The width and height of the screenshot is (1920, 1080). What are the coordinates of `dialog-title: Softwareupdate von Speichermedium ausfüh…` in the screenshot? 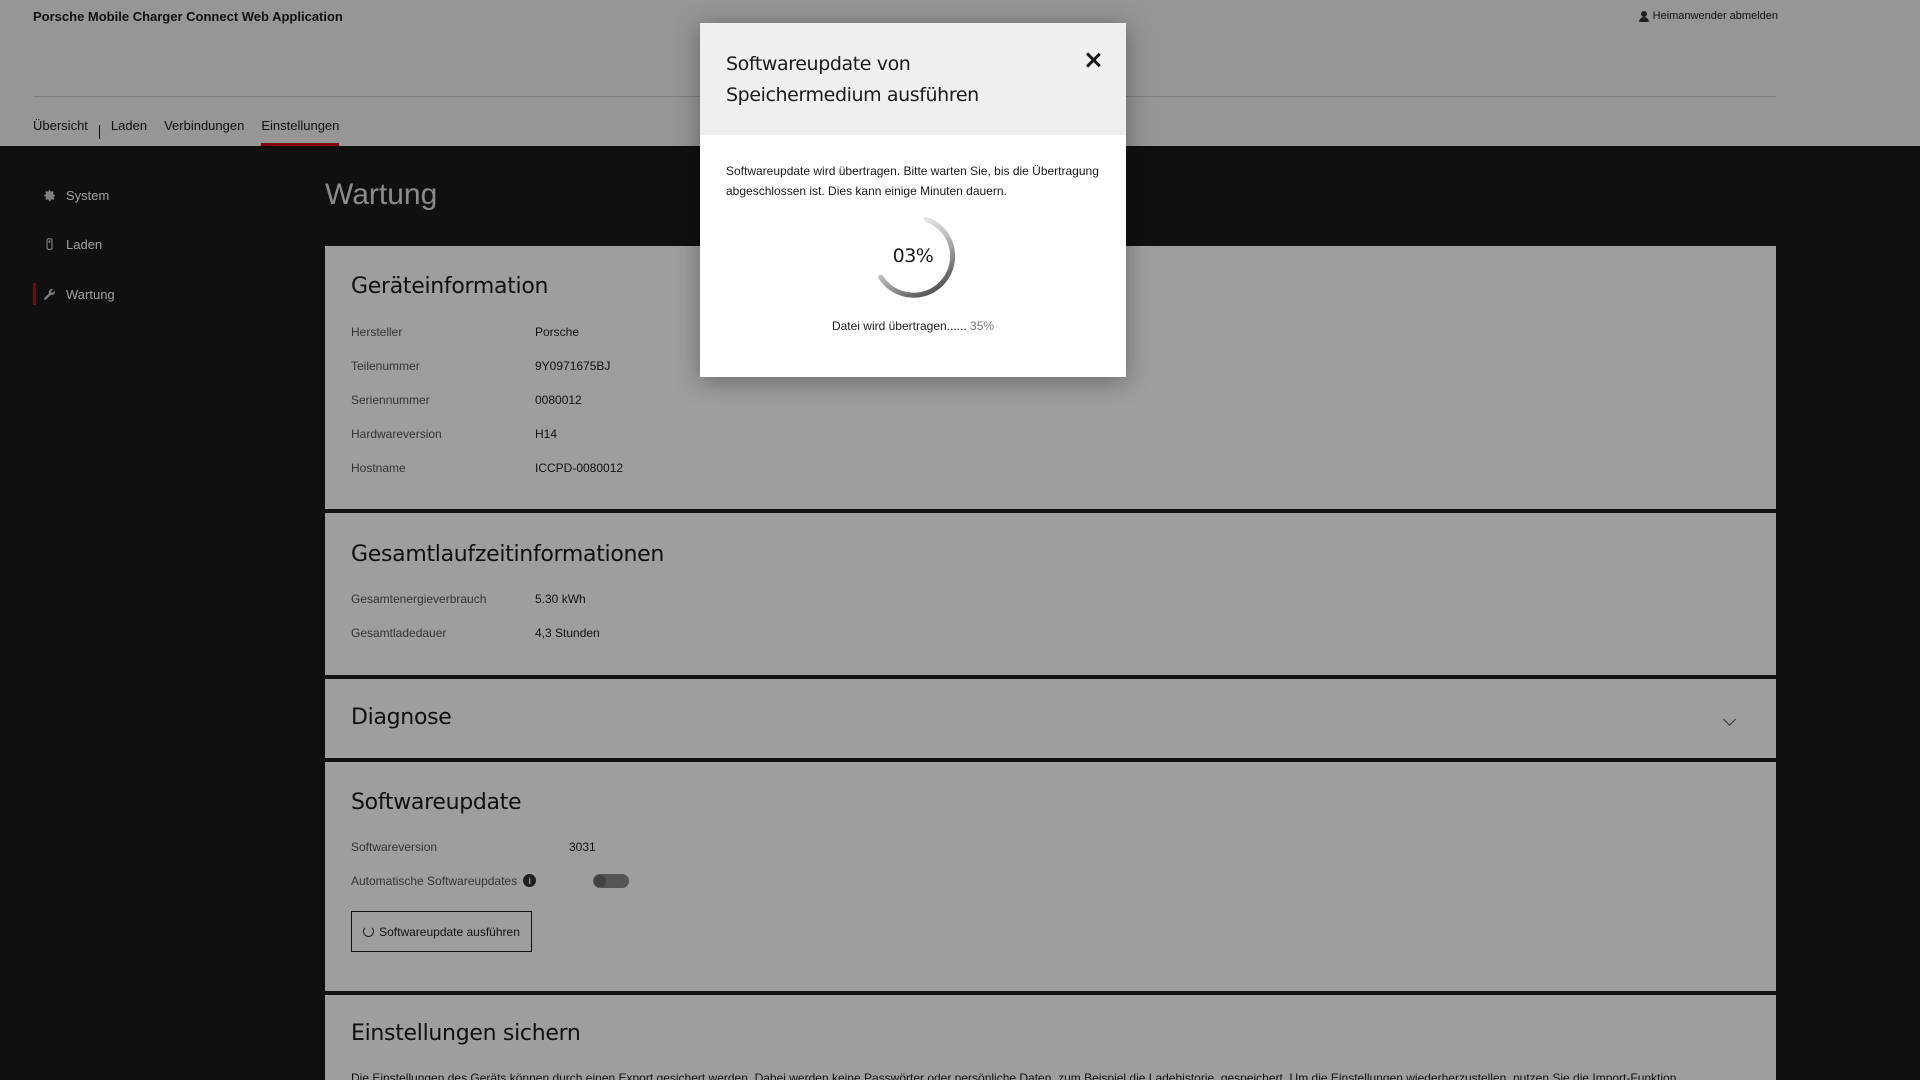 It's located at (852, 79).